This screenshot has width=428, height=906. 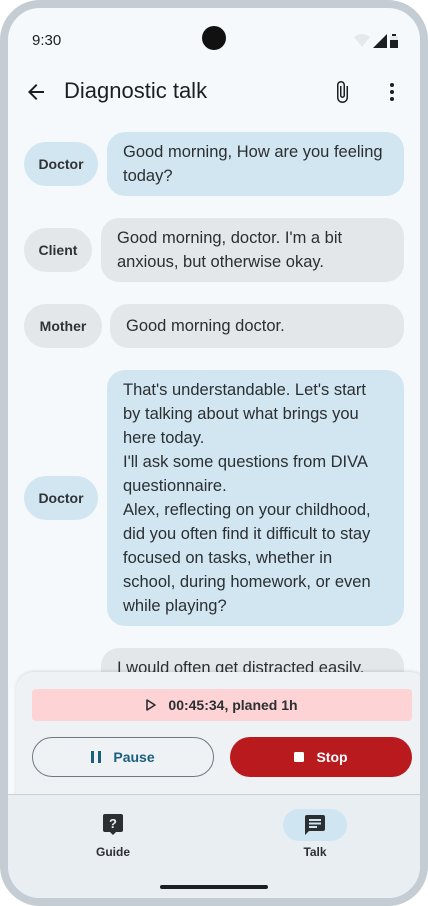 I want to click on nav-icon-container: ?, so click(x=113, y=825).